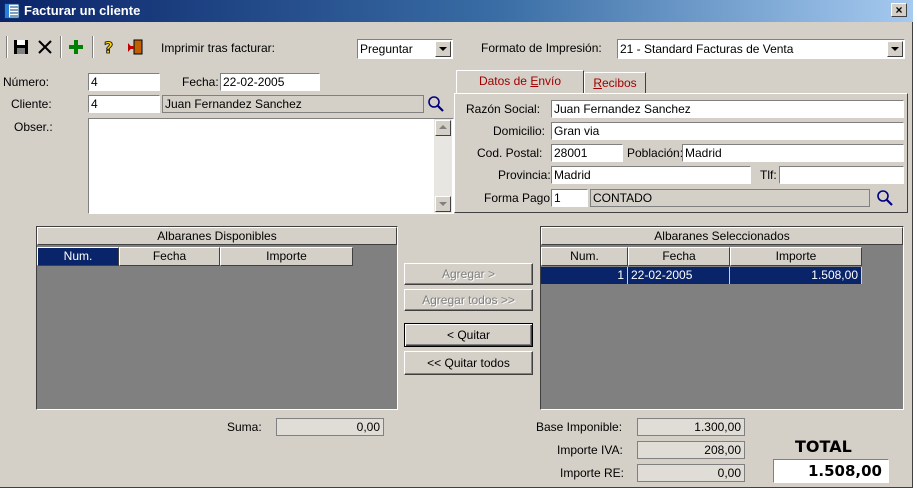 The image size is (917, 488). I want to click on window-close-button: ×, so click(899, 10).